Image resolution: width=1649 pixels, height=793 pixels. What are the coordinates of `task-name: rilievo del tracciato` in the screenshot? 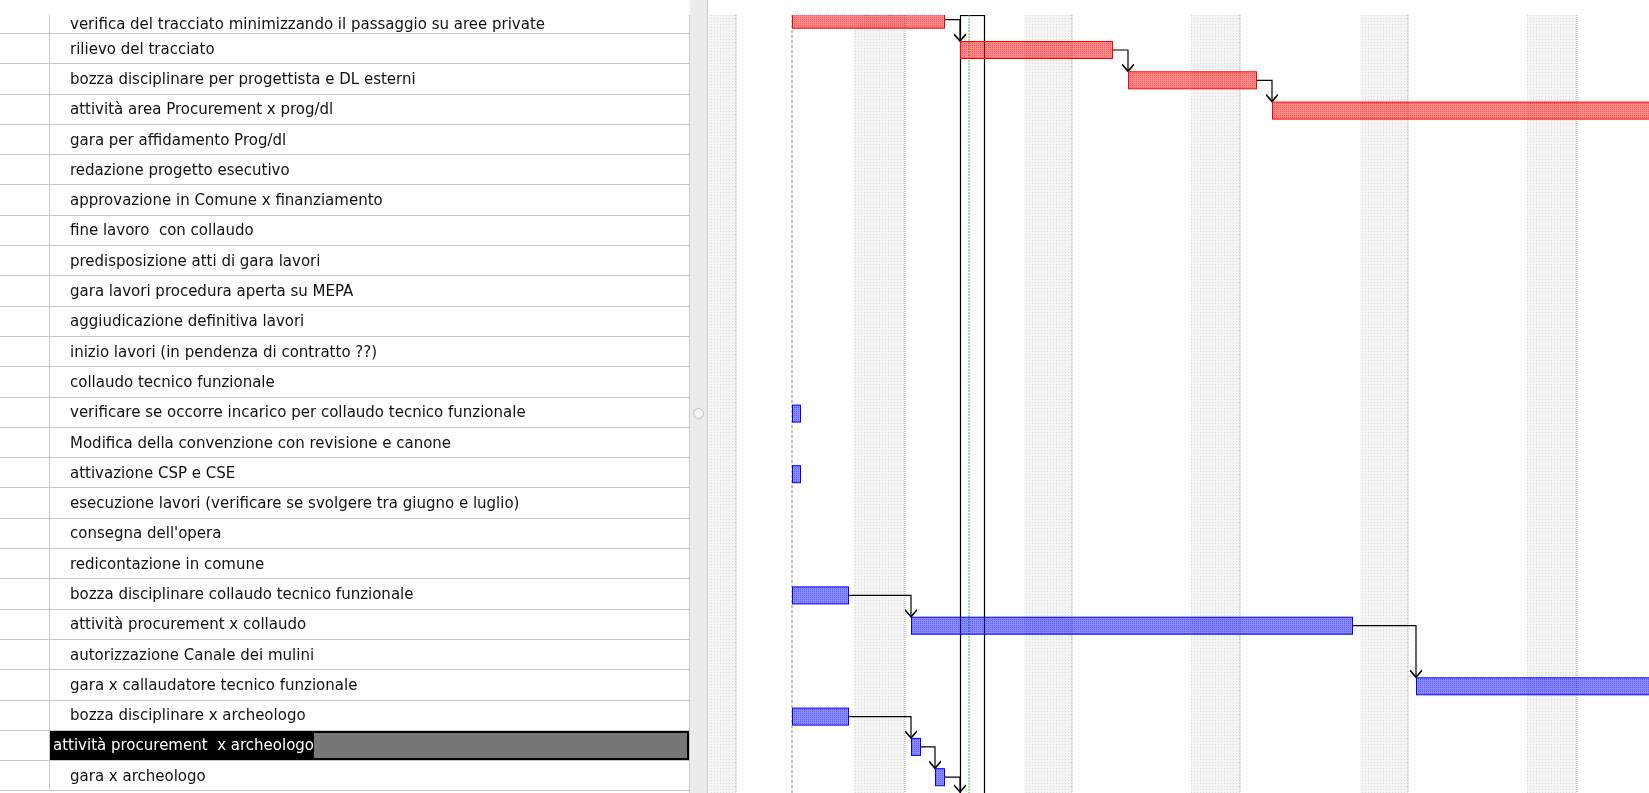 It's located at (369, 49).